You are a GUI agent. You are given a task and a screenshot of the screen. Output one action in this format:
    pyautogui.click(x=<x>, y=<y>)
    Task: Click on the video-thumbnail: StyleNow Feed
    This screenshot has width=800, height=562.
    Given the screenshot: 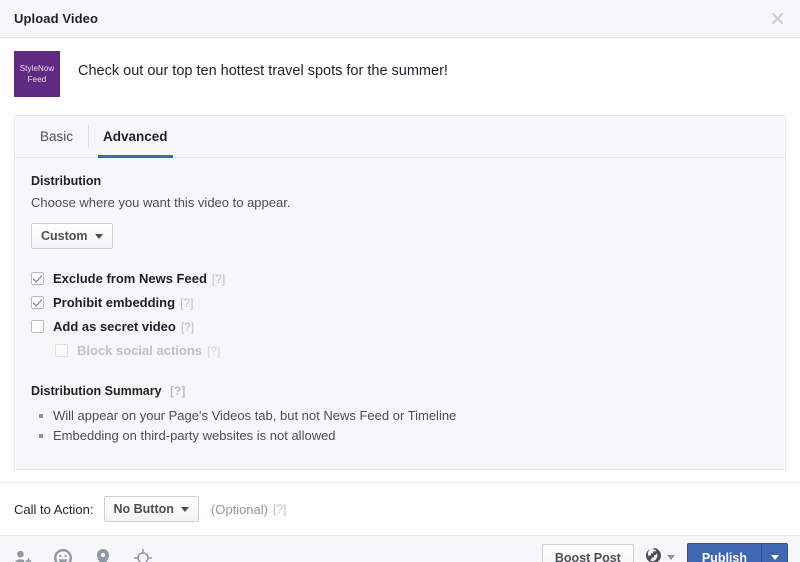 What is the action you would take?
    pyautogui.click(x=37, y=74)
    